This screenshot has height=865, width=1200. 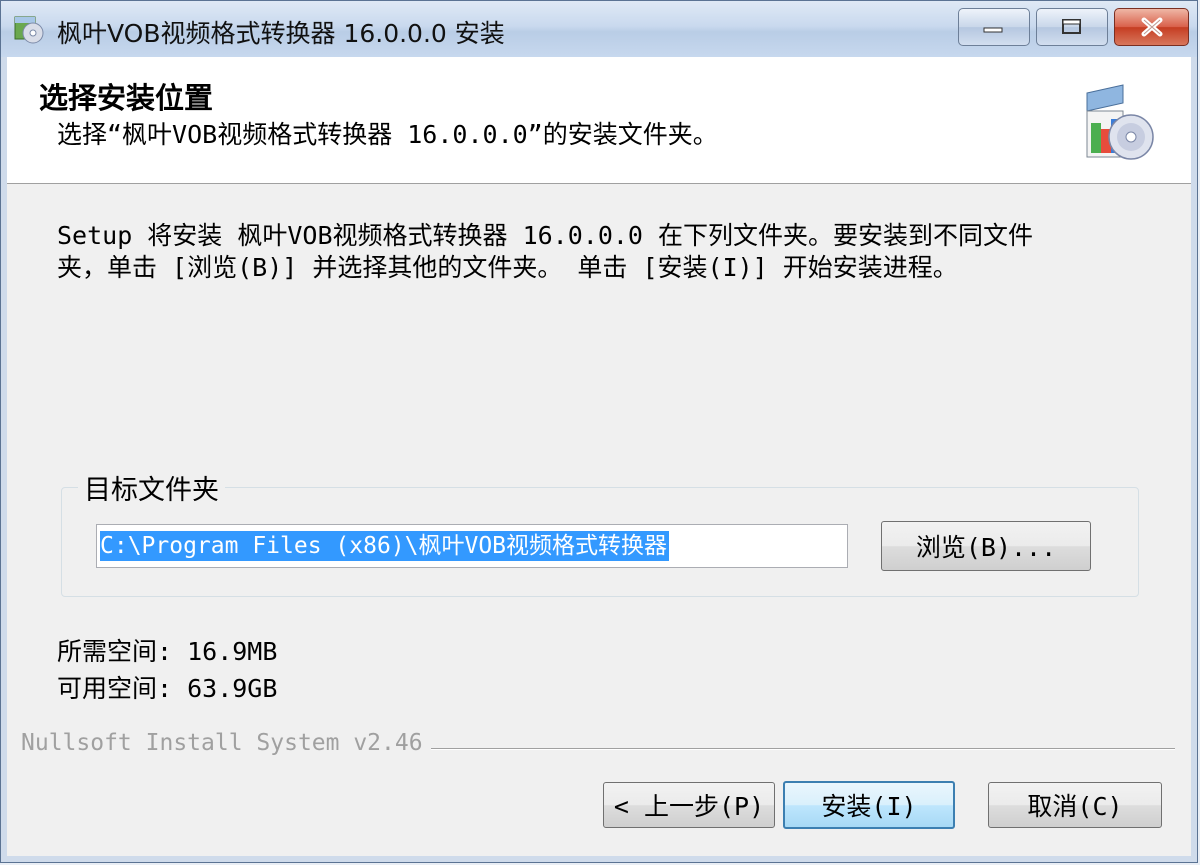 I want to click on install-button: 安装(I), so click(x=869, y=805).